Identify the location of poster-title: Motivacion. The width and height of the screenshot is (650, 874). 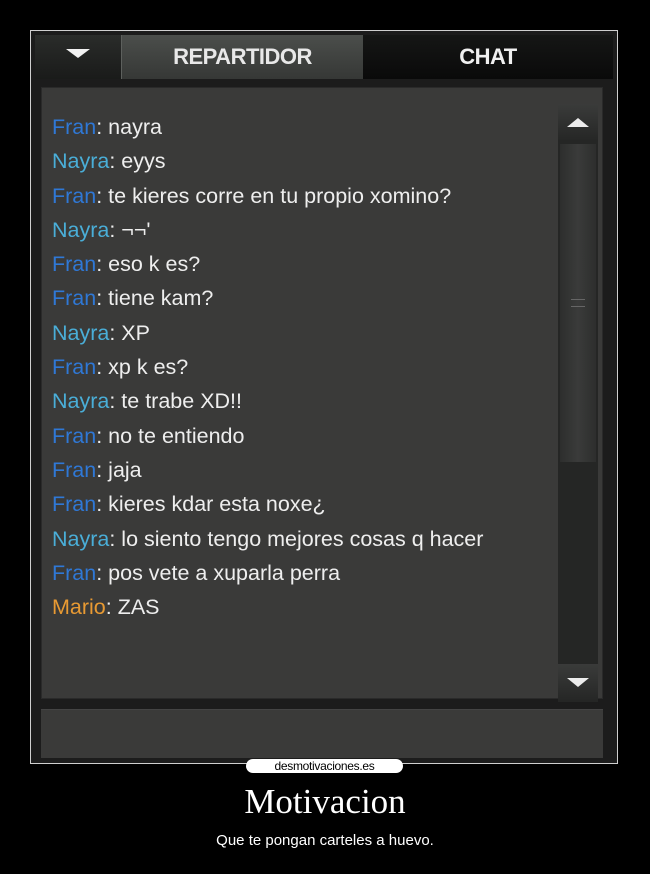
(325, 801).